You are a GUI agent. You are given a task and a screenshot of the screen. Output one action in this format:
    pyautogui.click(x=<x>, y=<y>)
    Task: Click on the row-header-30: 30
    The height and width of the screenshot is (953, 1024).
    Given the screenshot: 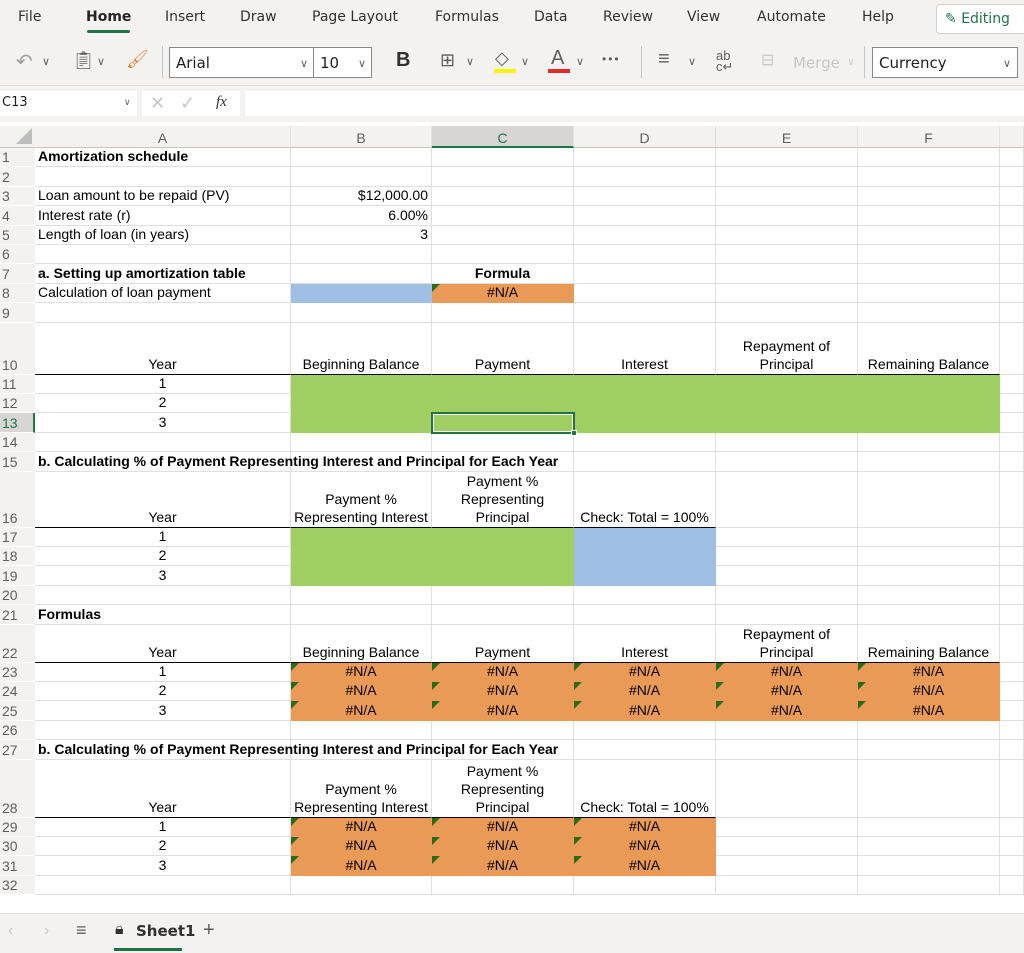 What is the action you would take?
    pyautogui.click(x=17, y=847)
    